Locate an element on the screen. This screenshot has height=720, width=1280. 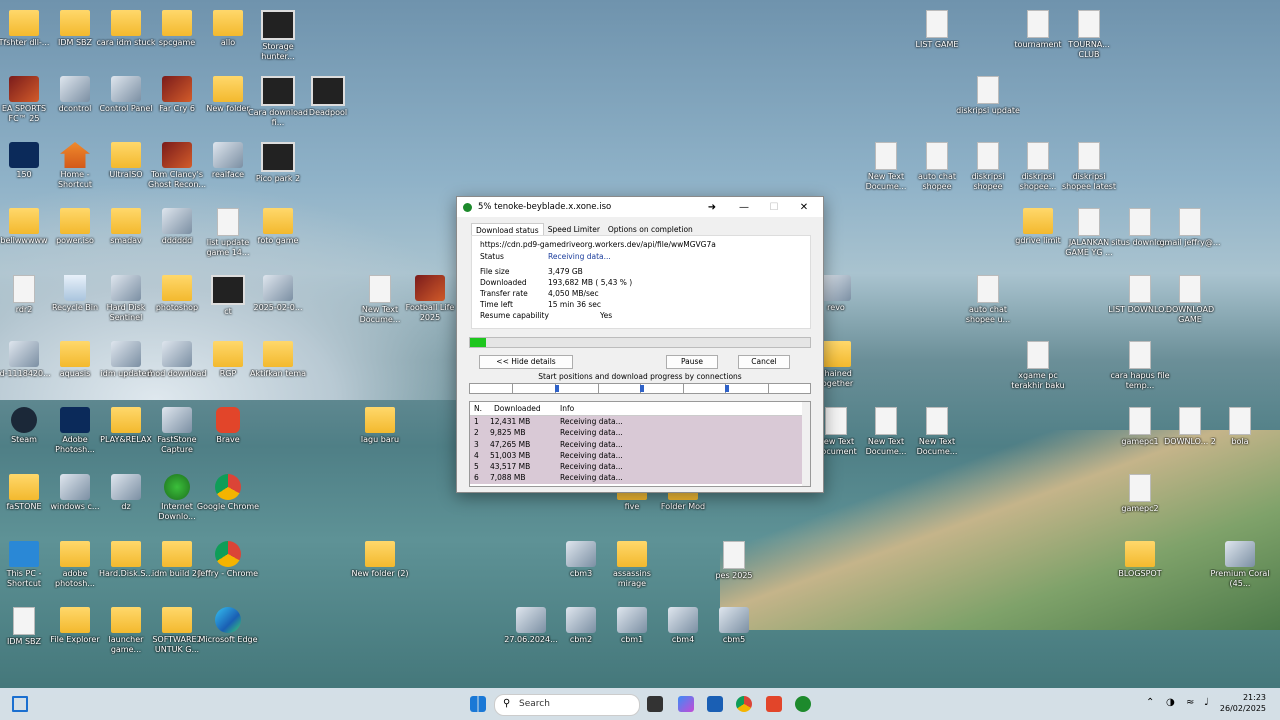
desktop-icon-label: New folder (2) is located at coordinates (380, 573).